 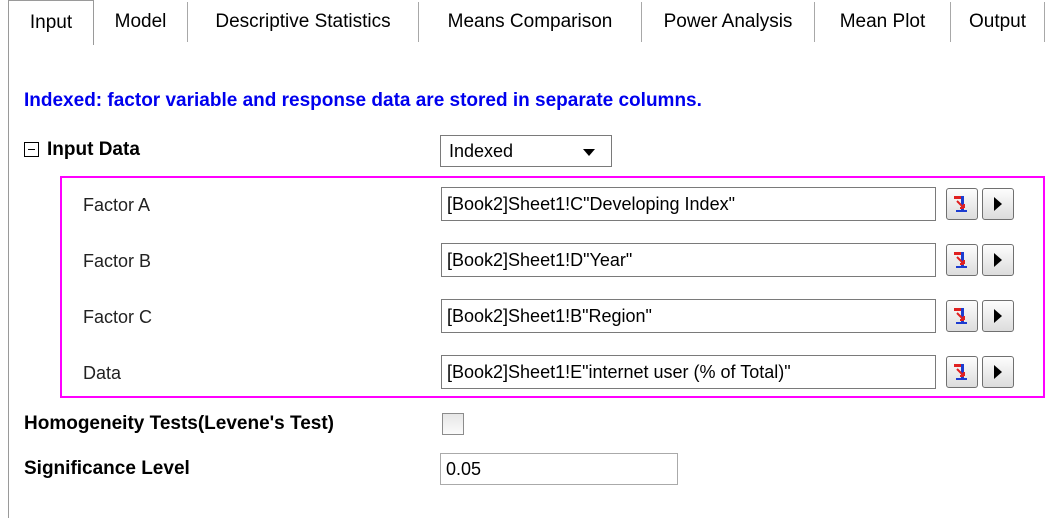 I want to click on factor-a-label: Factor A, so click(x=117, y=205).